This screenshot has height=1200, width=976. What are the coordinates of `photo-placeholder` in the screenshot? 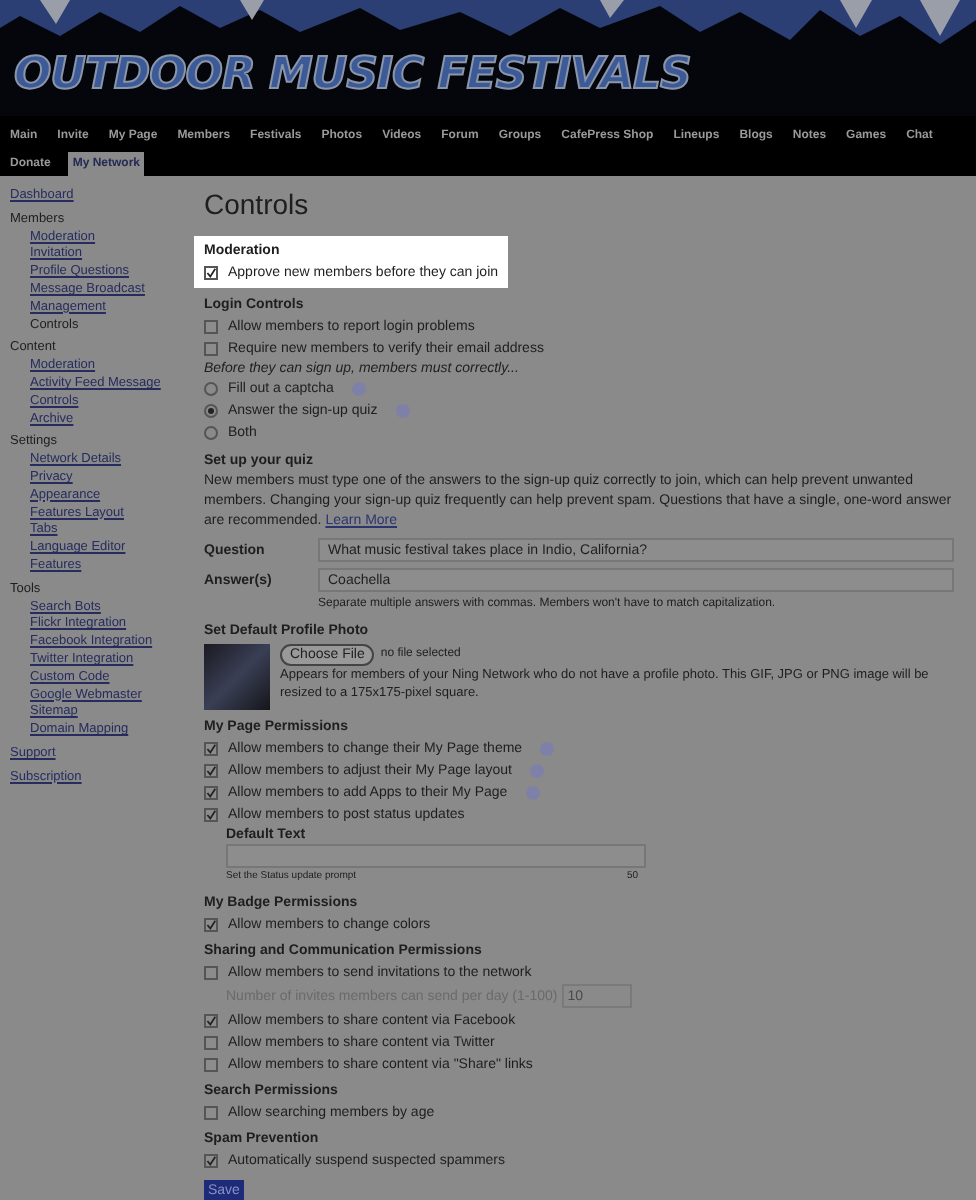 It's located at (237, 677).